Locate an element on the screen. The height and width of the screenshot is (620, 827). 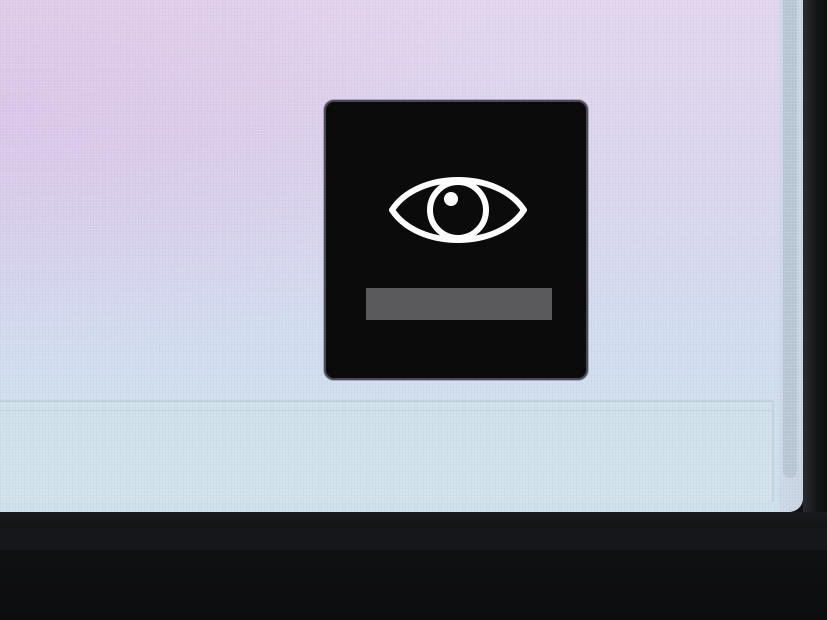
level-bar is located at coordinates (459, 304).